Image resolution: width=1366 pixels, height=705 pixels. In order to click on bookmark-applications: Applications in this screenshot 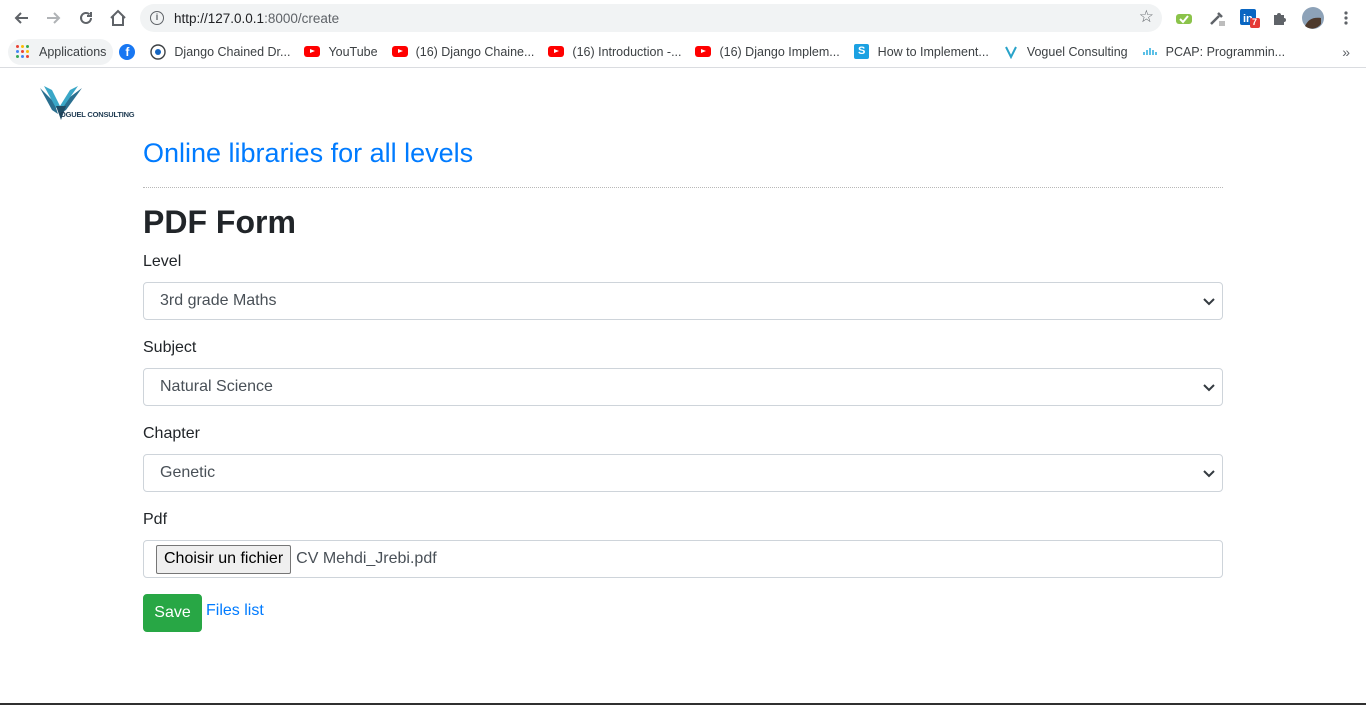, I will do `click(61, 51)`.